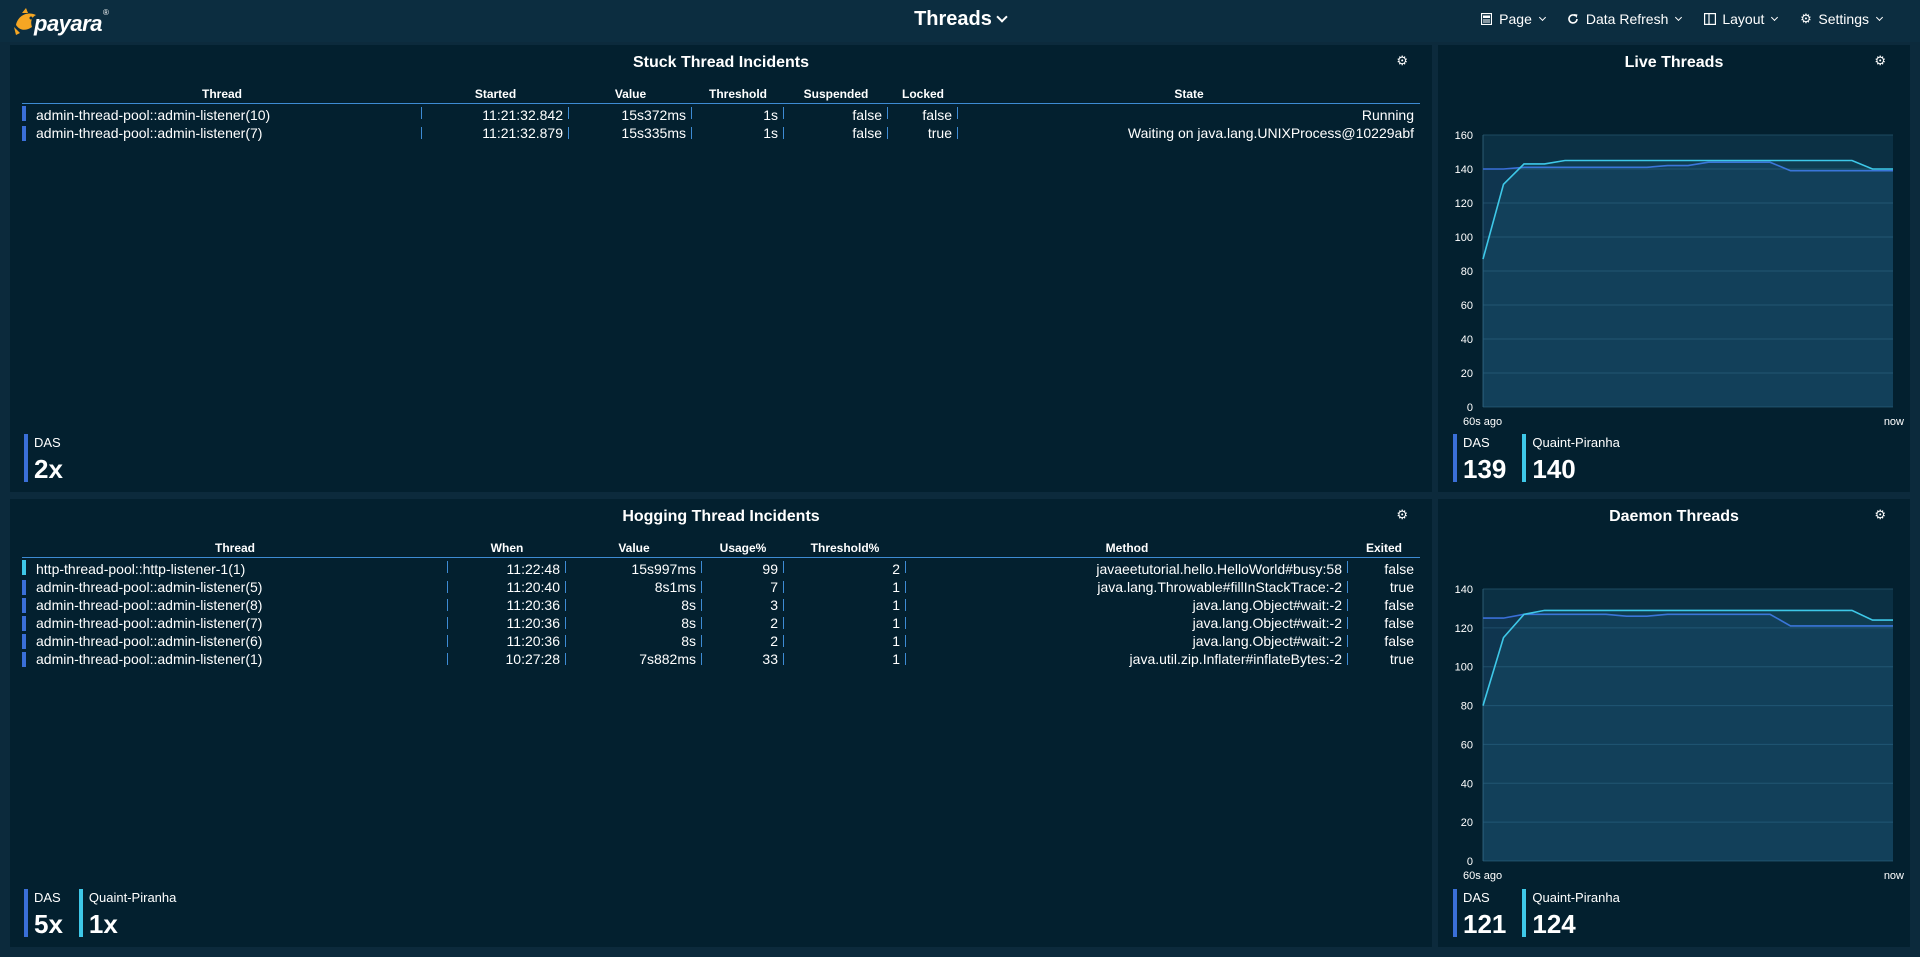 The width and height of the screenshot is (1920, 957). What do you see at coordinates (845, 549) in the screenshot?
I see `column-header: Threshold%` at bounding box center [845, 549].